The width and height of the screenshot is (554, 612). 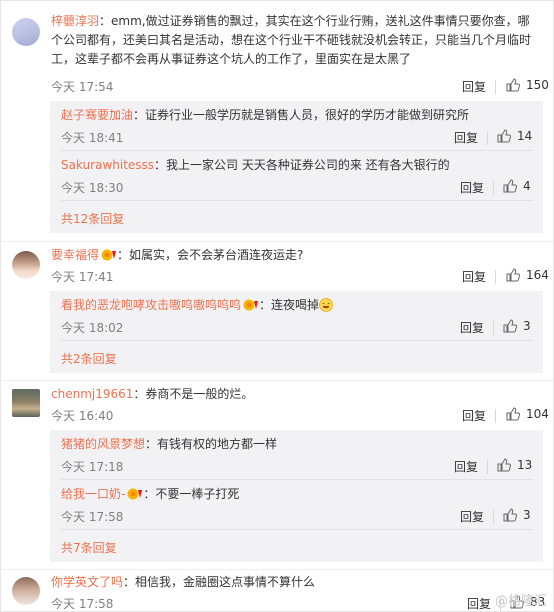 What do you see at coordinates (107, 165) in the screenshot?
I see `reply-username: Sakurawhitesss` at bounding box center [107, 165].